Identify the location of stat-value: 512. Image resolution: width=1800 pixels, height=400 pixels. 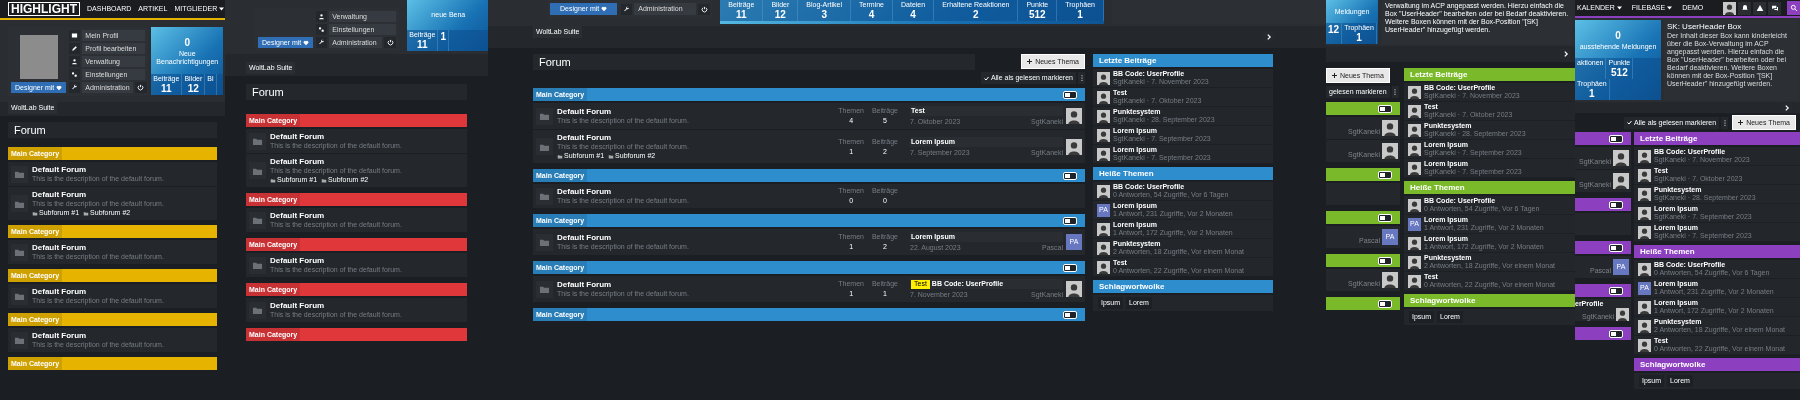
(1037, 14).